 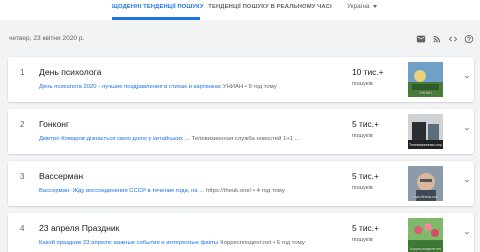 What do you see at coordinates (469, 39) in the screenshot?
I see `help-icon` at bounding box center [469, 39].